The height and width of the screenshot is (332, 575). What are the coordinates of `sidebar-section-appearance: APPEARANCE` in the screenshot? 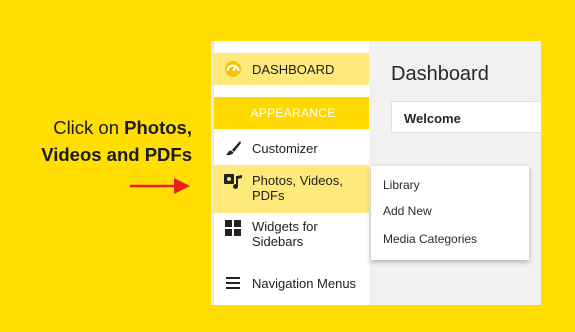 It's located at (293, 113).